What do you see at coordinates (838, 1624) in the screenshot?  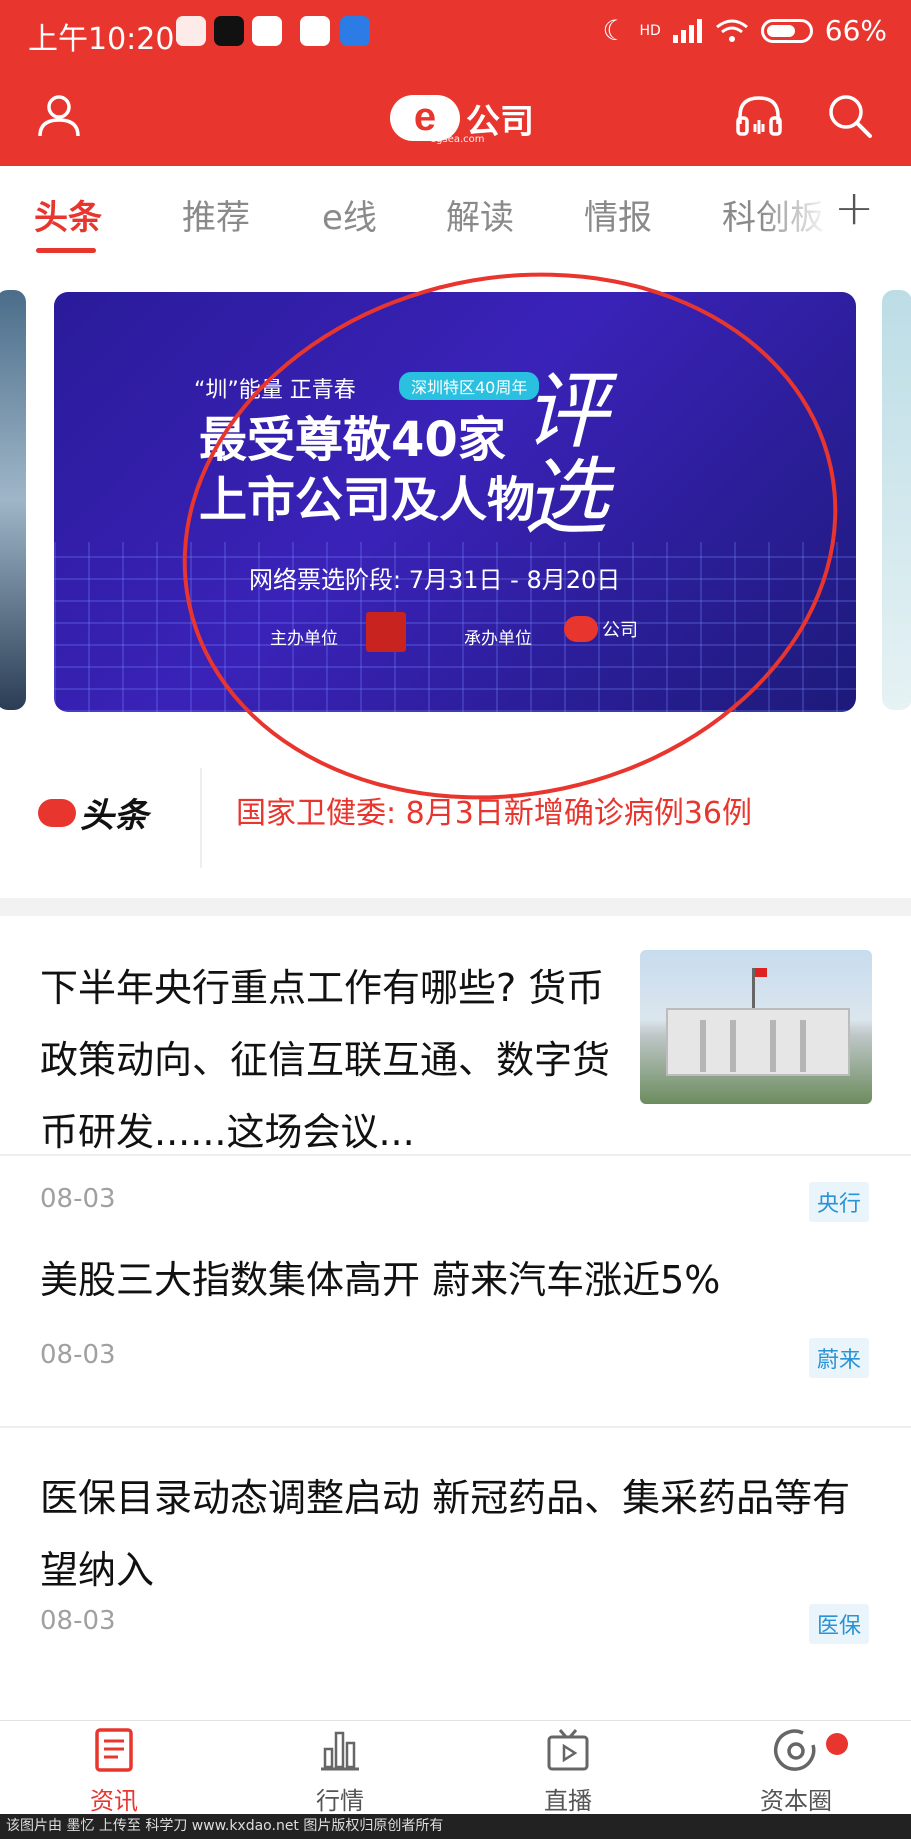 I see `news-tag: 医保` at bounding box center [838, 1624].